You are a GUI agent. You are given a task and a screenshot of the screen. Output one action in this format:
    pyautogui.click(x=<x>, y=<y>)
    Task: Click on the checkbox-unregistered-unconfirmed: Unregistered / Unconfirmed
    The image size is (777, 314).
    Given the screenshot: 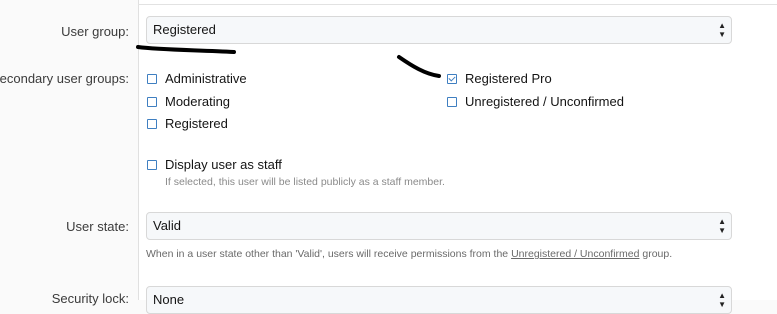 What is the action you would take?
    pyautogui.click(x=535, y=101)
    